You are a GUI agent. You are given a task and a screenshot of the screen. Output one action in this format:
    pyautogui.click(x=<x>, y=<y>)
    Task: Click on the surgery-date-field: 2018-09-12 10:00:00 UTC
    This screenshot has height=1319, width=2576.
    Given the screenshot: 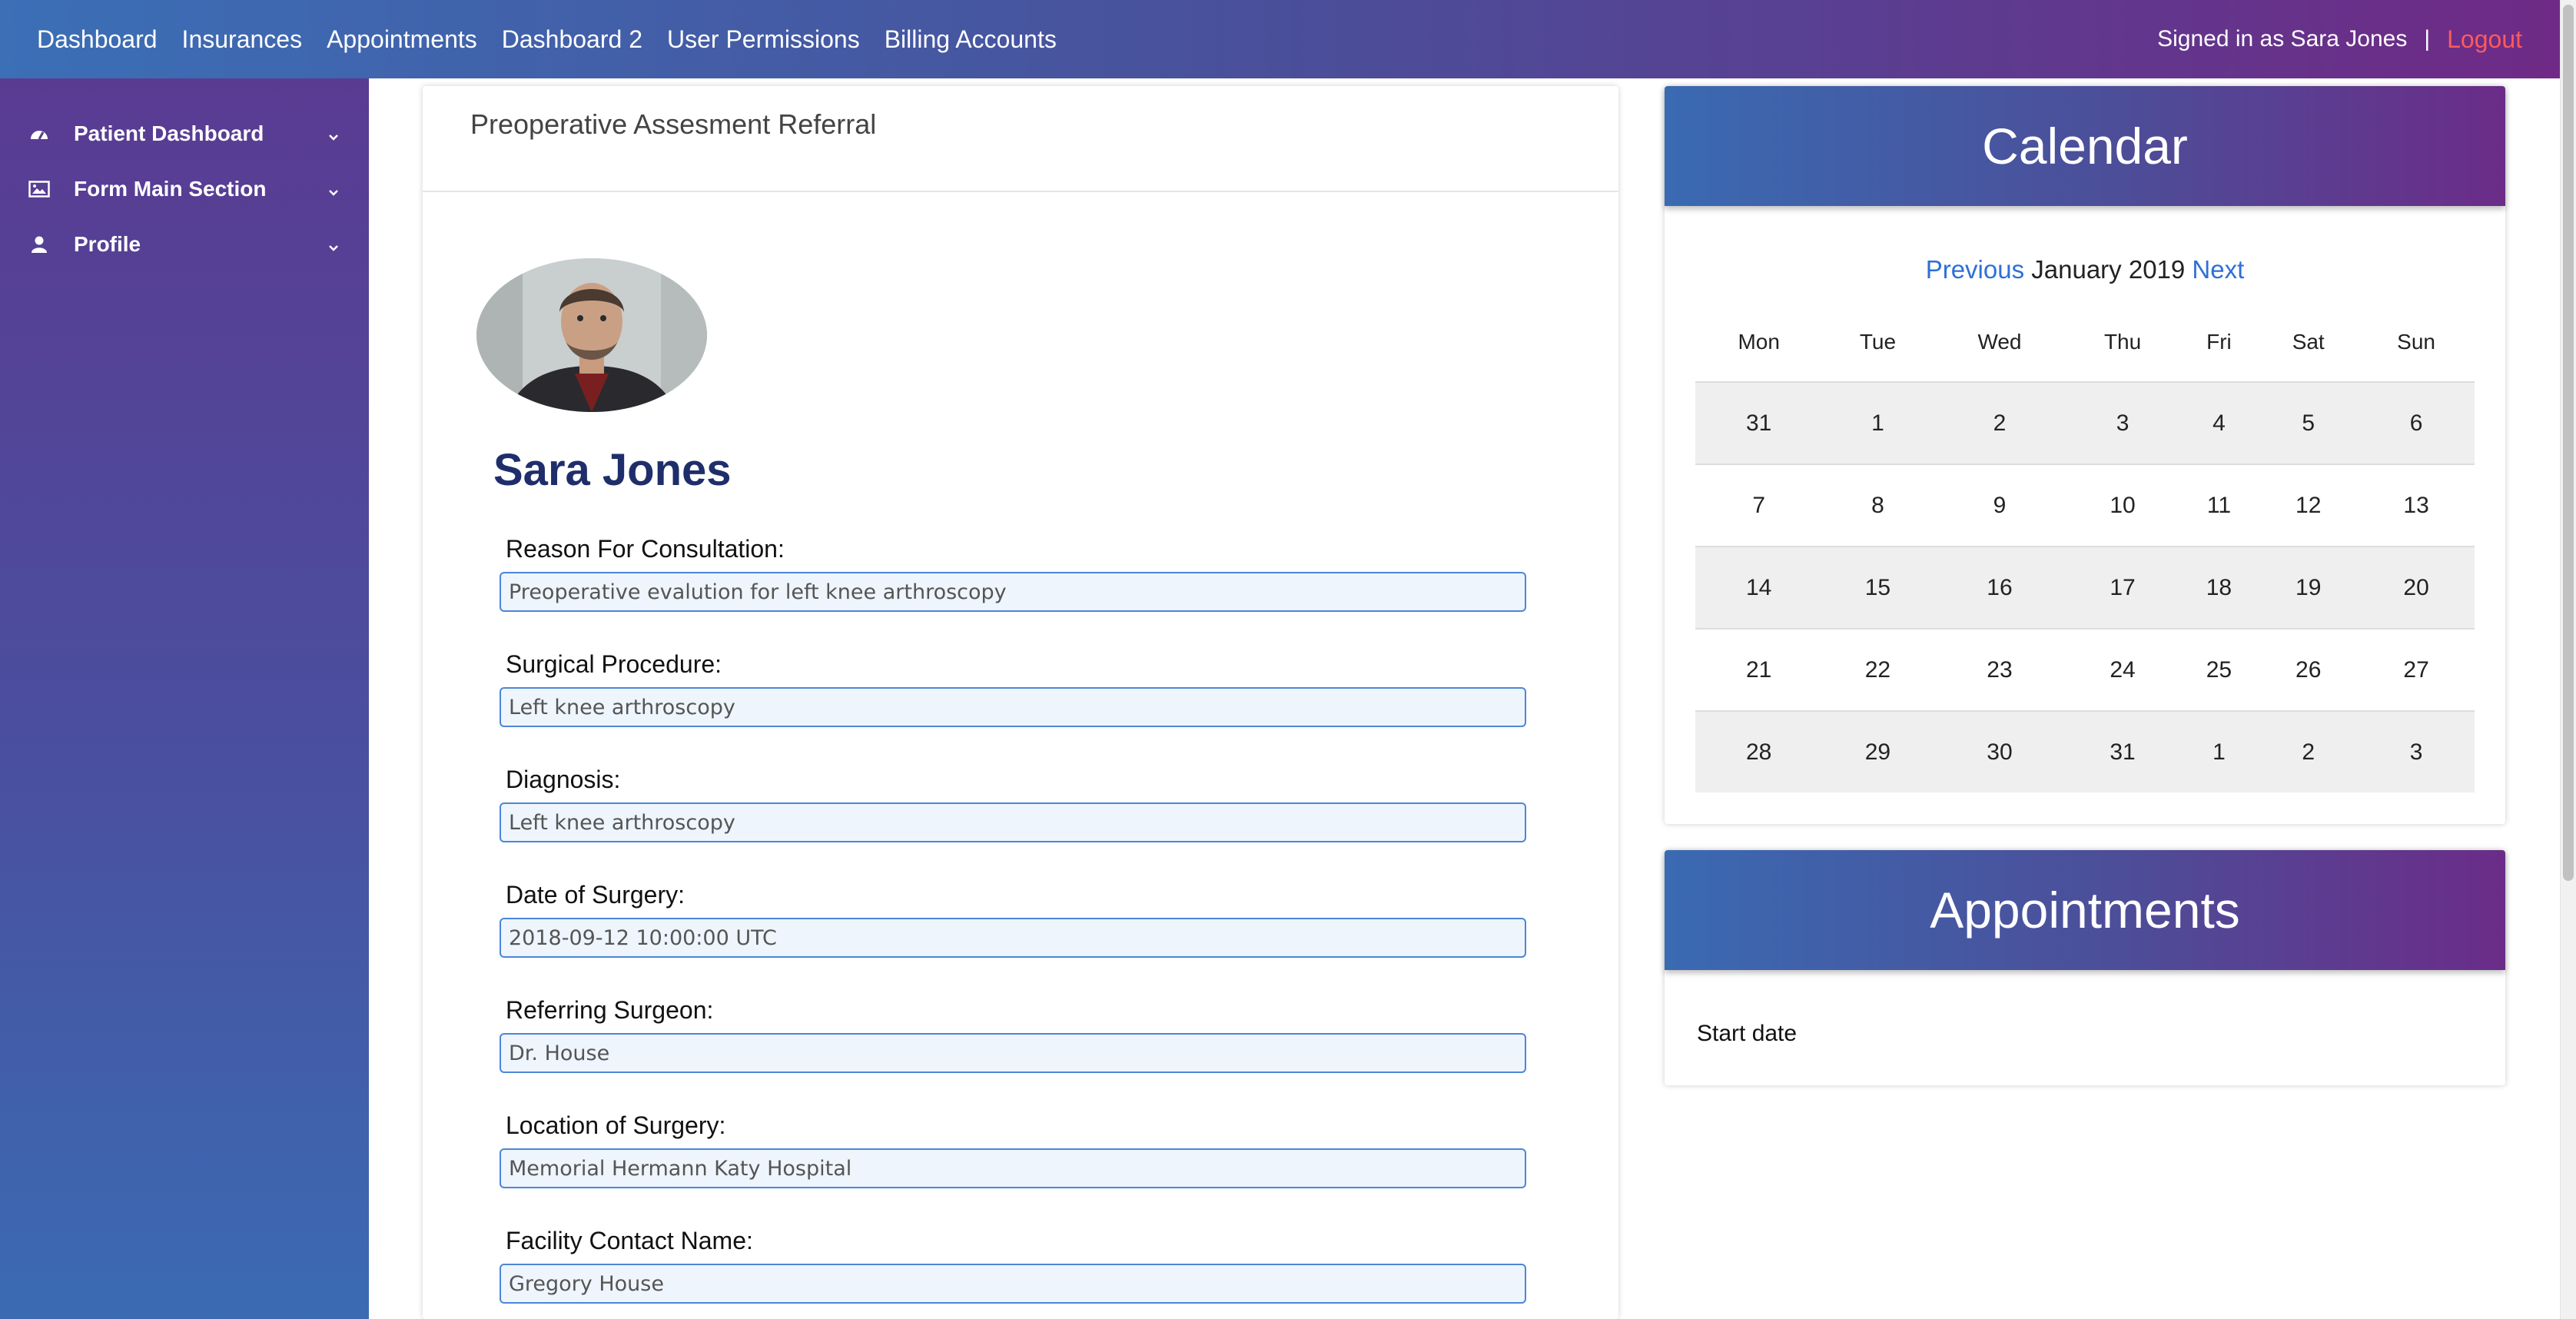 What is the action you would take?
    pyautogui.click(x=1013, y=938)
    